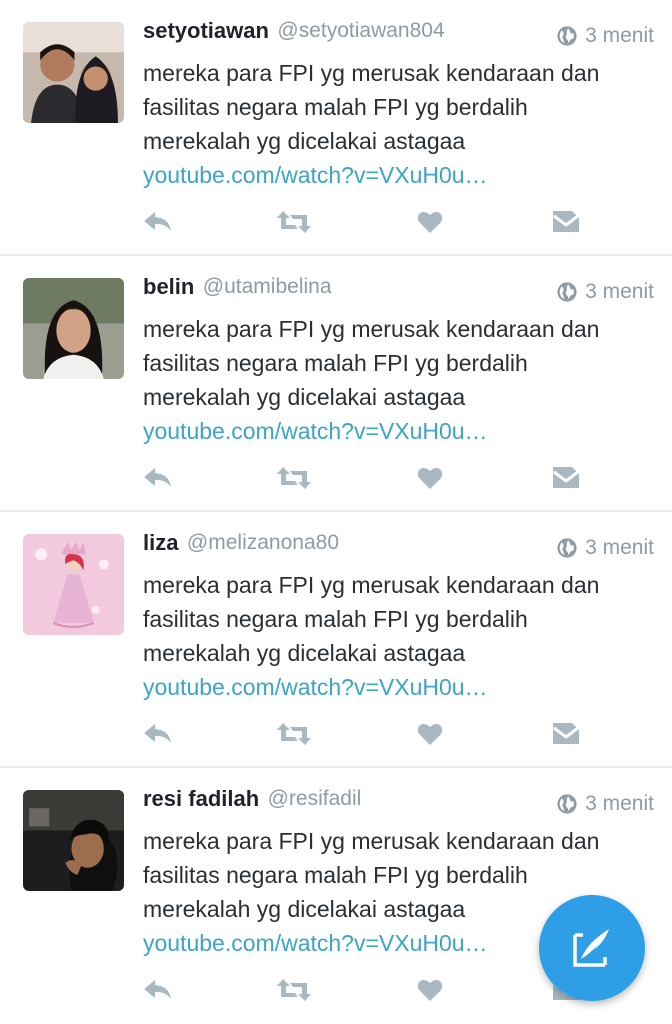 The image size is (672, 1024). Describe the element at coordinates (398, 548) in the screenshot. I see `tweet-header: liza @melizanona80 3 menit` at that location.